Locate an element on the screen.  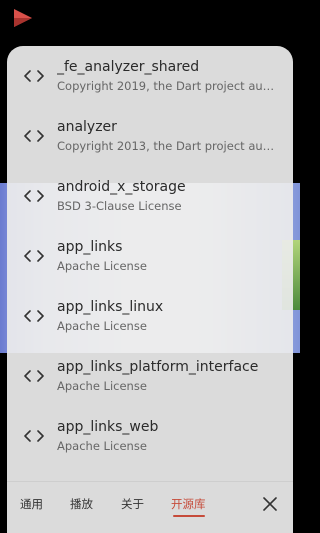
package-license: BSD 3-Clause License is located at coordinates (119, 206).